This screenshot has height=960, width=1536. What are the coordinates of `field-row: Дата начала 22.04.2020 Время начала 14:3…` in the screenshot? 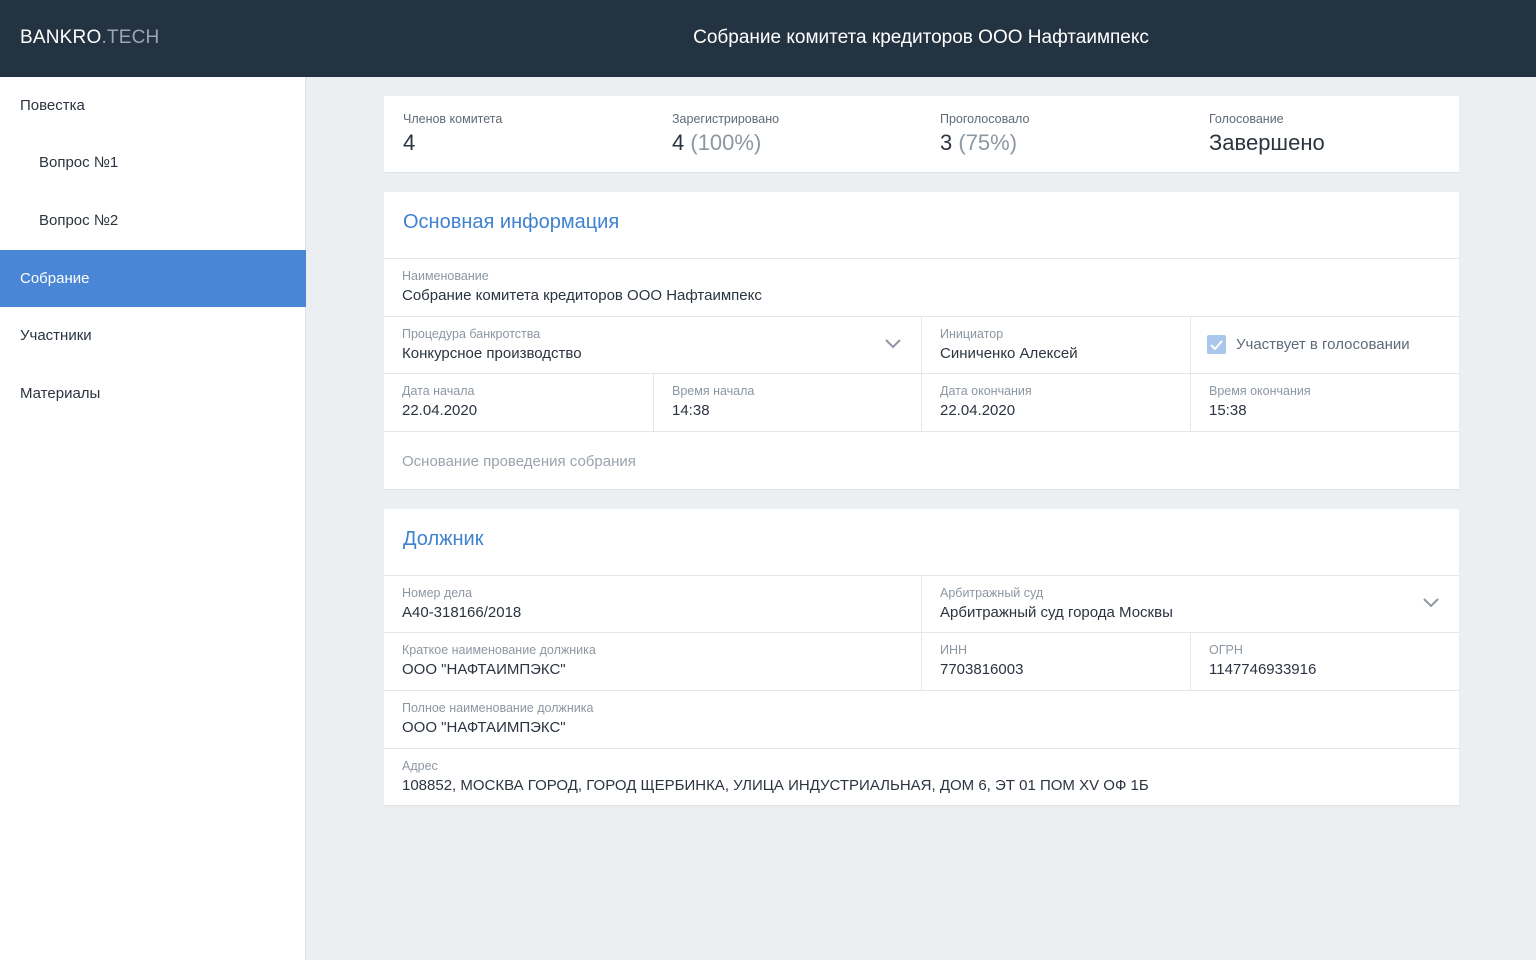 It's located at (921, 402).